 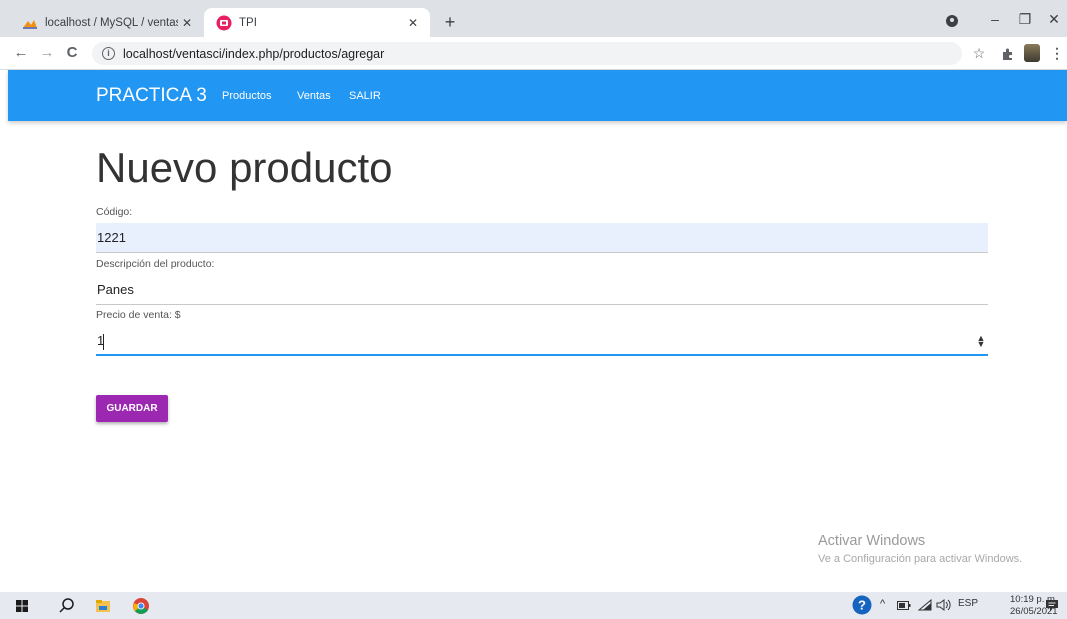 What do you see at coordinates (103, 606) in the screenshot?
I see `file-explorer-icon` at bounding box center [103, 606].